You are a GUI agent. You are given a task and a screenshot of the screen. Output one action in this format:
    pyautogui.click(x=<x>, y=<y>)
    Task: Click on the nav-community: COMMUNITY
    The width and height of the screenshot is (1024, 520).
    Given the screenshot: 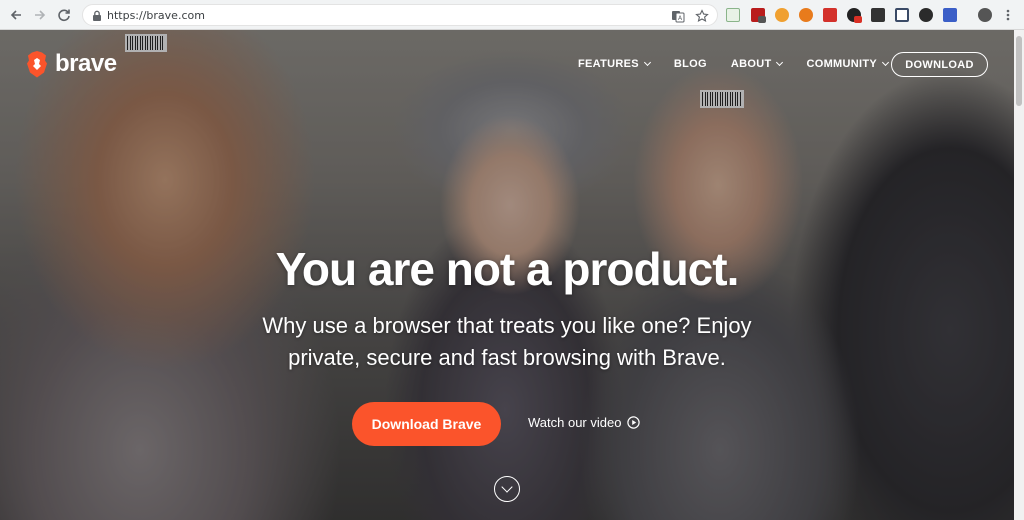 What is the action you would take?
    pyautogui.click(x=848, y=64)
    